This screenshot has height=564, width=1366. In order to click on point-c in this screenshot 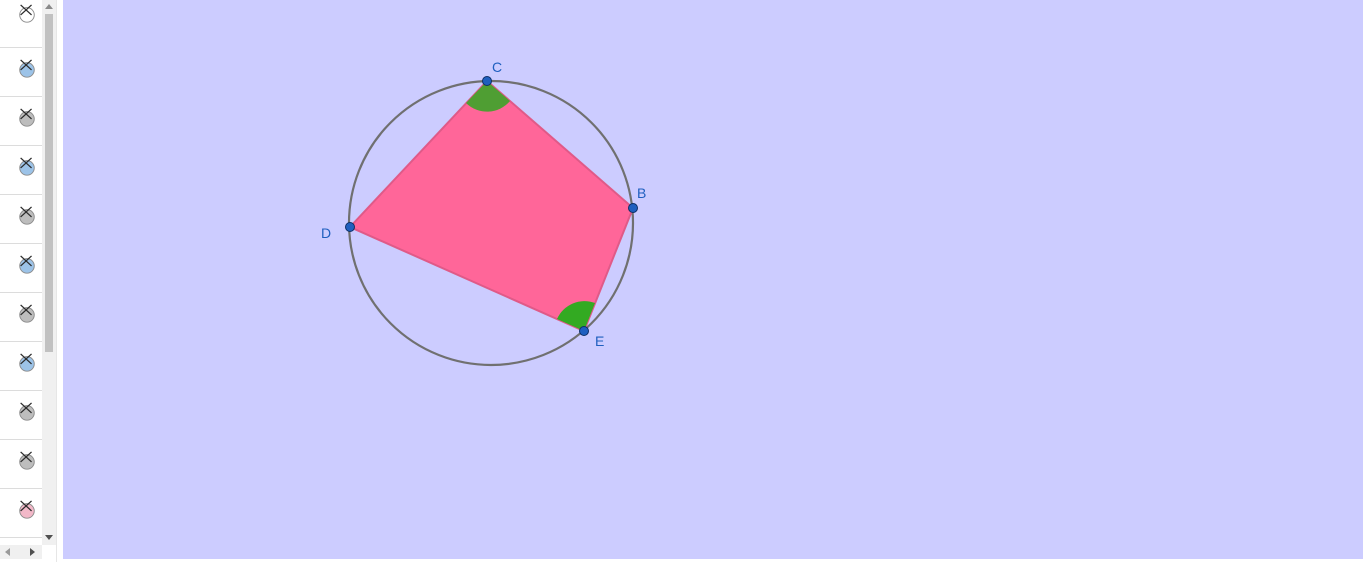, I will do `click(487, 81)`.